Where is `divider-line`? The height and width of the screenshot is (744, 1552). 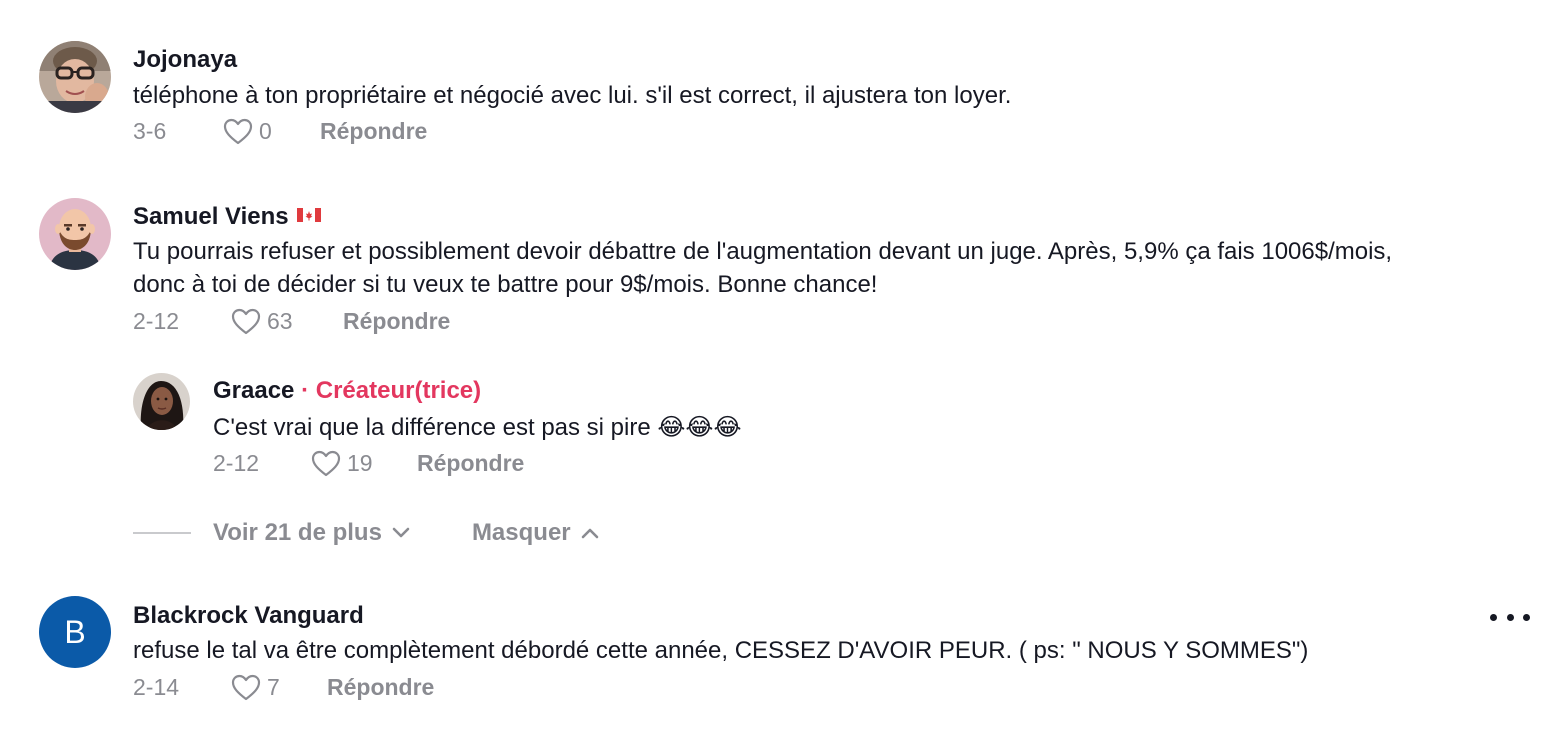 divider-line is located at coordinates (162, 533).